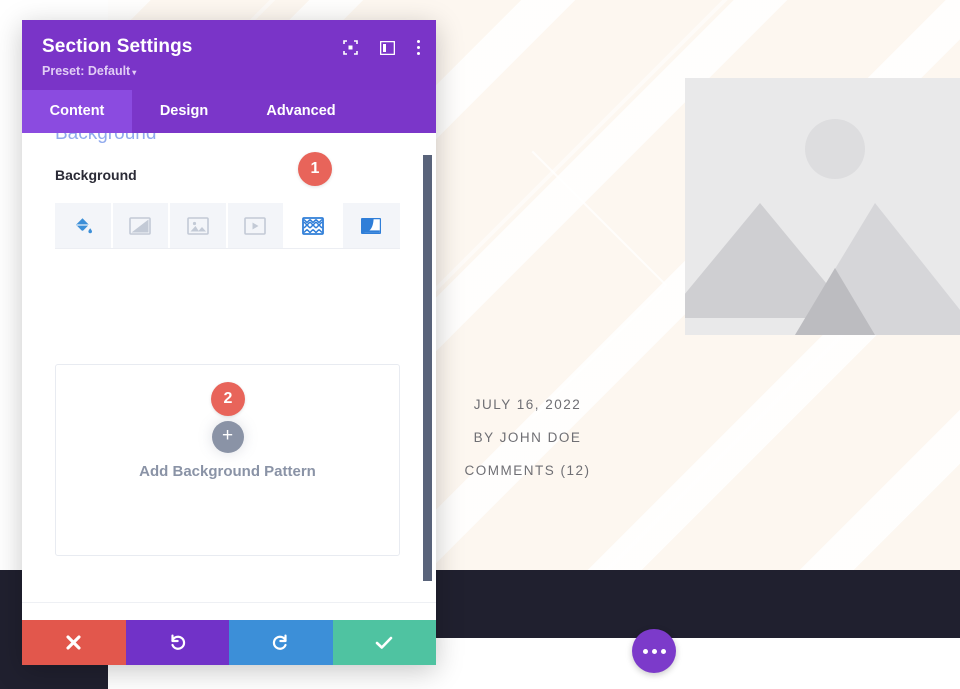  What do you see at coordinates (228, 399) in the screenshot?
I see `callout-badge-2: 2` at bounding box center [228, 399].